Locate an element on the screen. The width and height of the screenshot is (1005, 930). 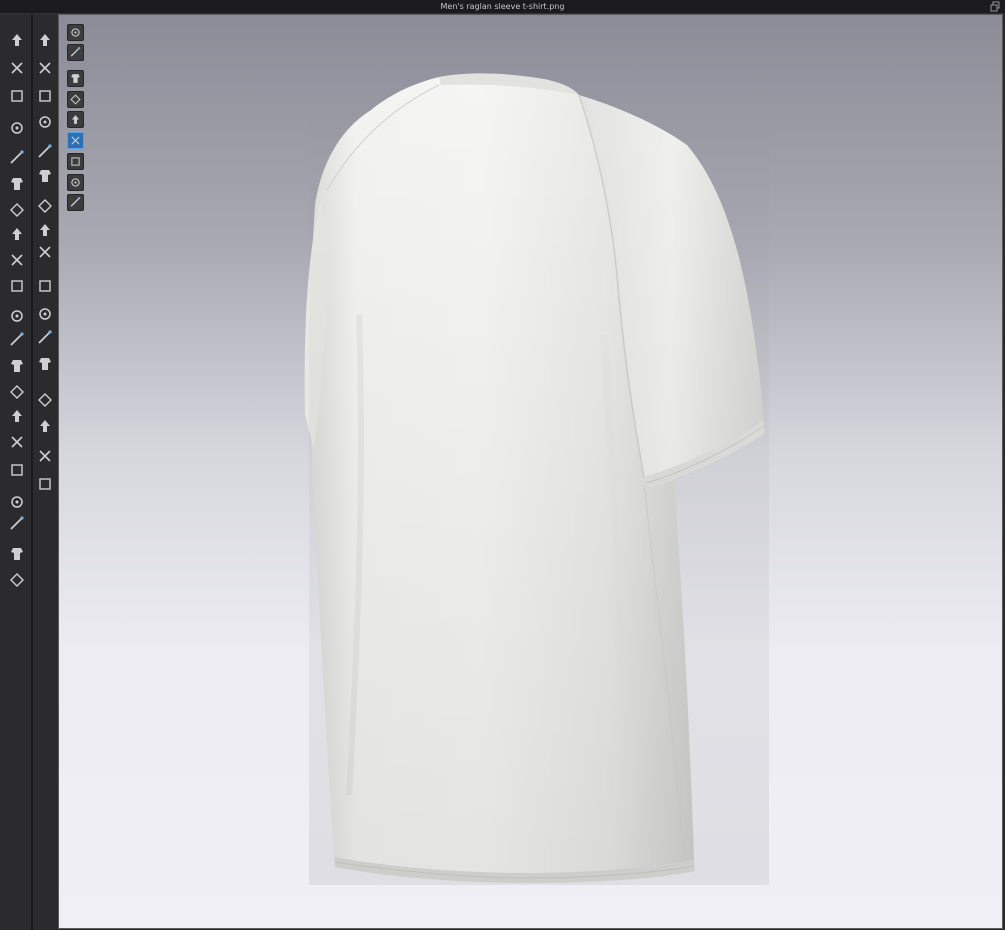
hide-eye-icon is located at coordinates (17, 286).